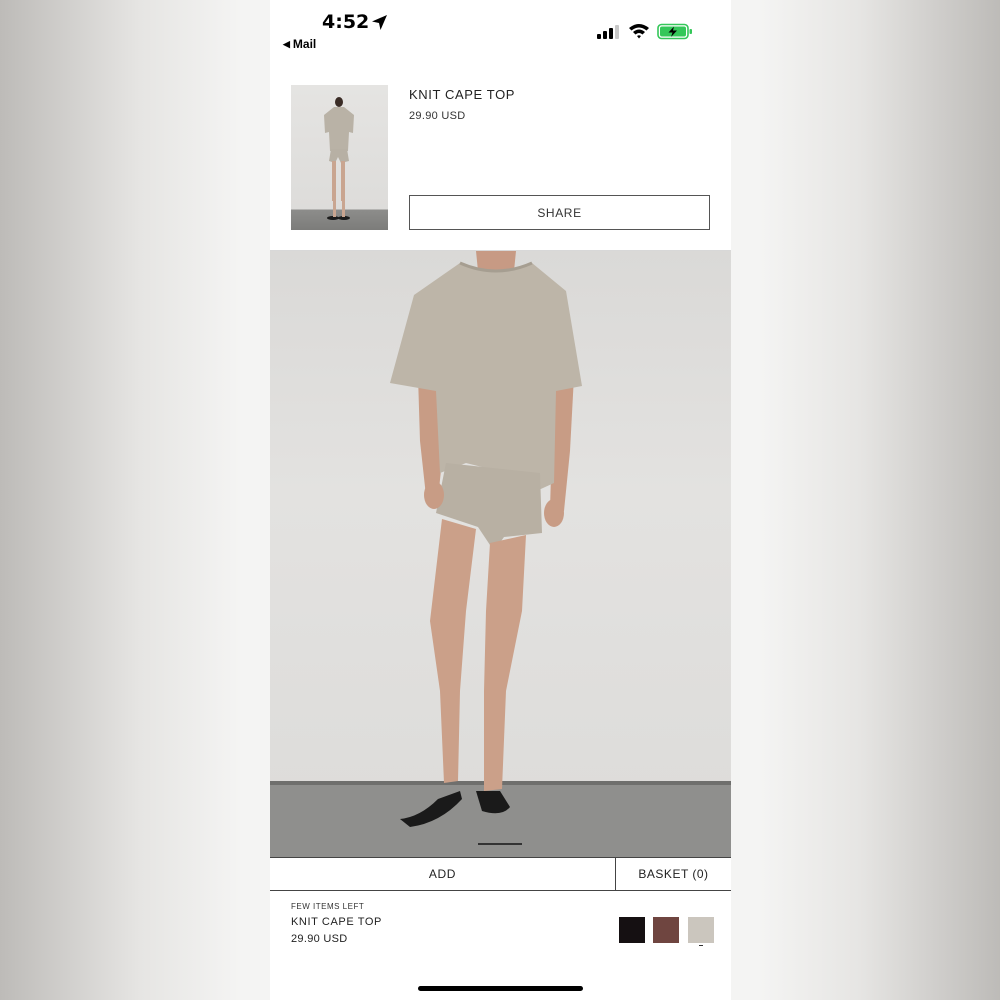 The image size is (1000, 1000). Describe the element at coordinates (304, 44) in the screenshot. I see `back-label: Mail` at that location.